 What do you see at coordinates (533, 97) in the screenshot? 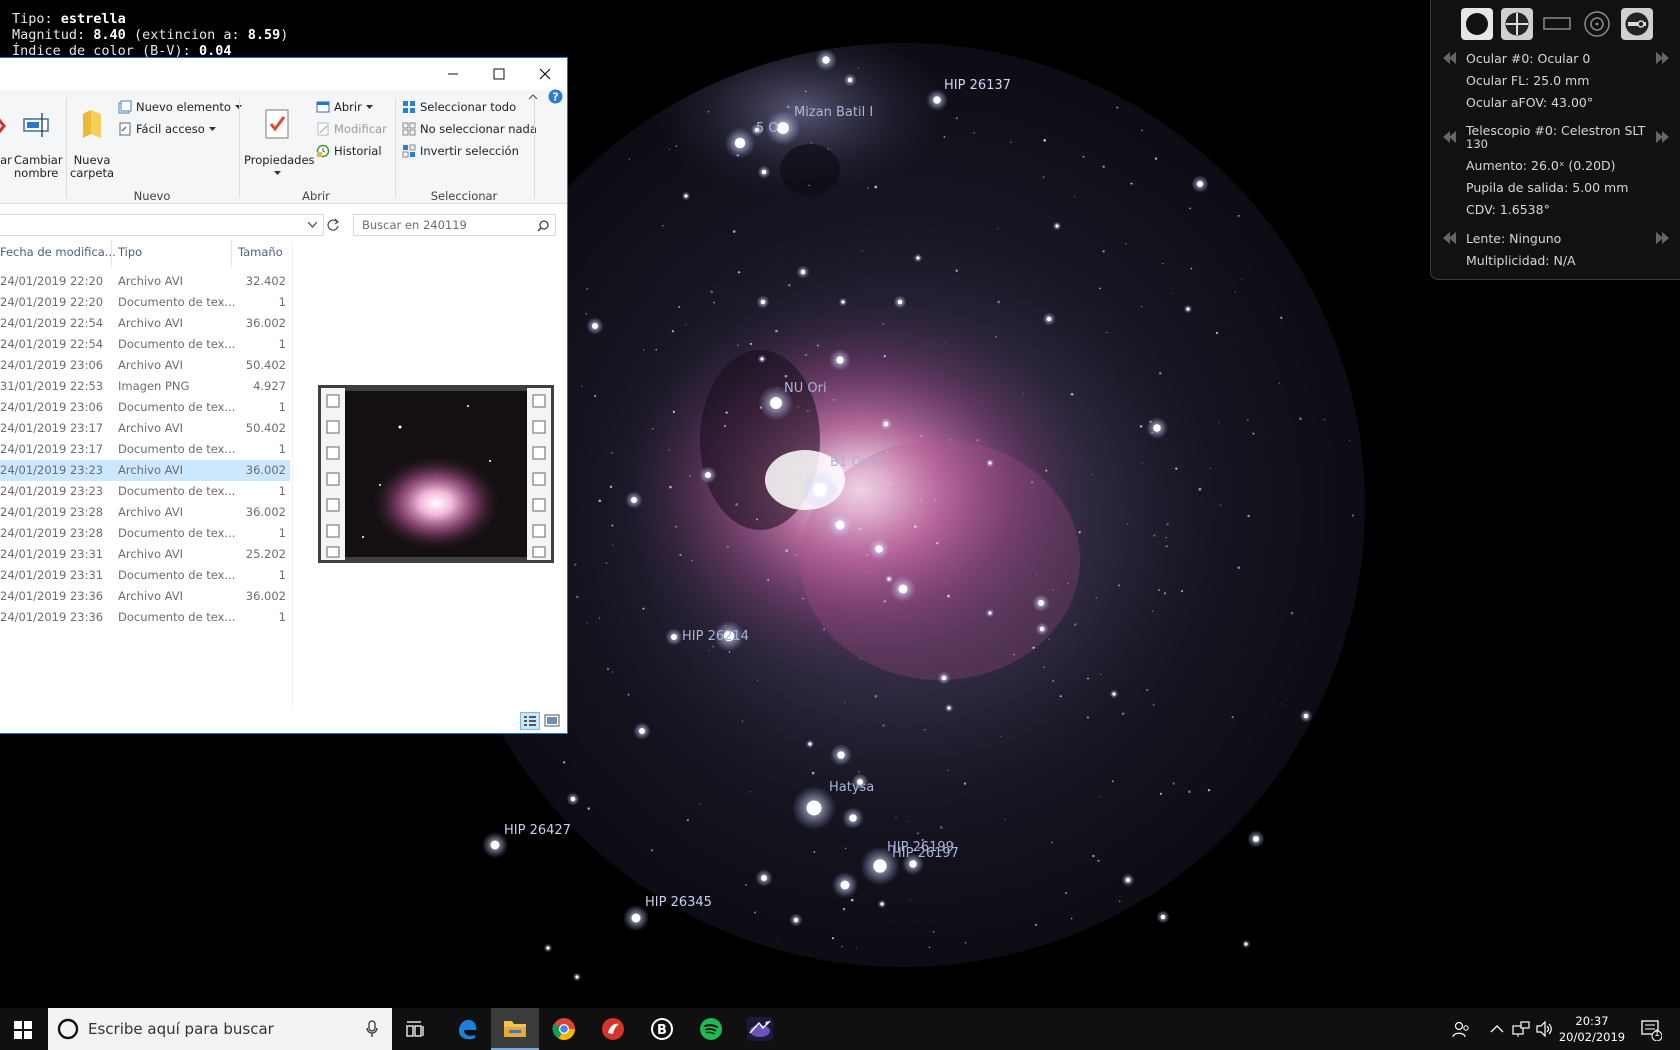
I see `collapse-ribbon-icon` at bounding box center [533, 97].